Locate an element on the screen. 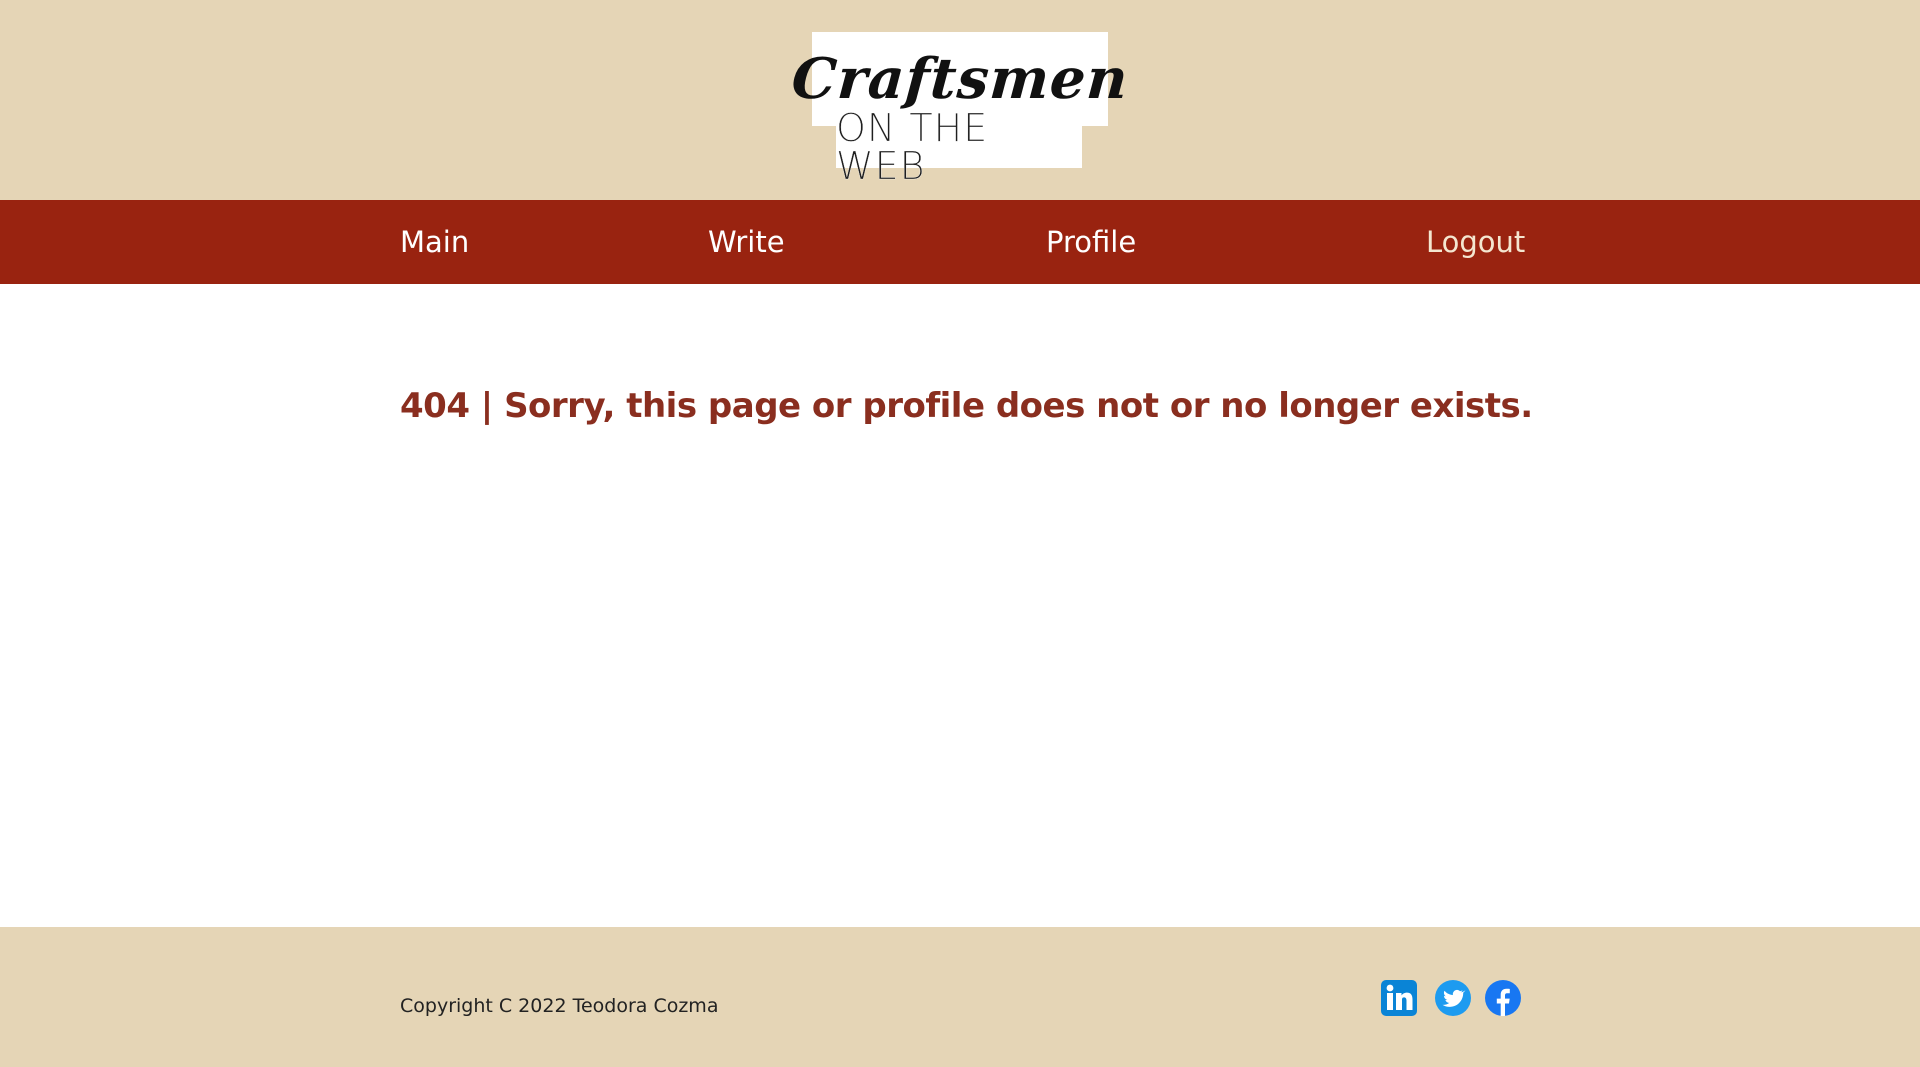 Image resolution: width=1920 pixels, height=1067 pixels. site-logo: Craftsmen ON THE WEB is located at coordinates (960, 108).